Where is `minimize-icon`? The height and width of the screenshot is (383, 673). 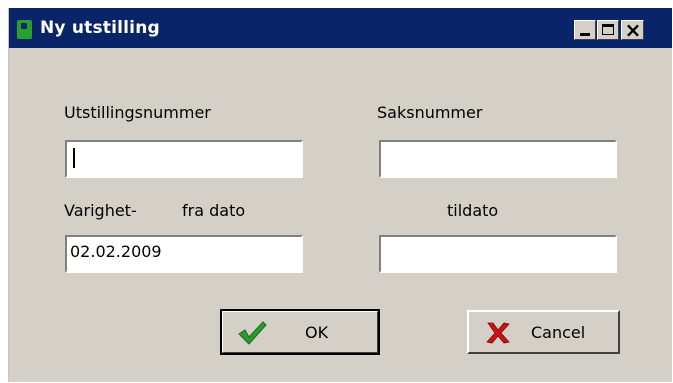
minimize-icon is located at coordinates (585, 34).